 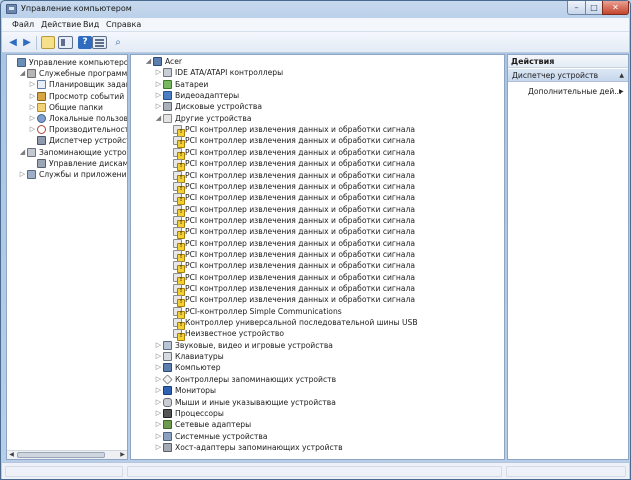 What do you see at coordinates (67, 62) in the screenshot?
I see `console-tree-item: Управление компьютером (л` at bounding box center [67, 62].